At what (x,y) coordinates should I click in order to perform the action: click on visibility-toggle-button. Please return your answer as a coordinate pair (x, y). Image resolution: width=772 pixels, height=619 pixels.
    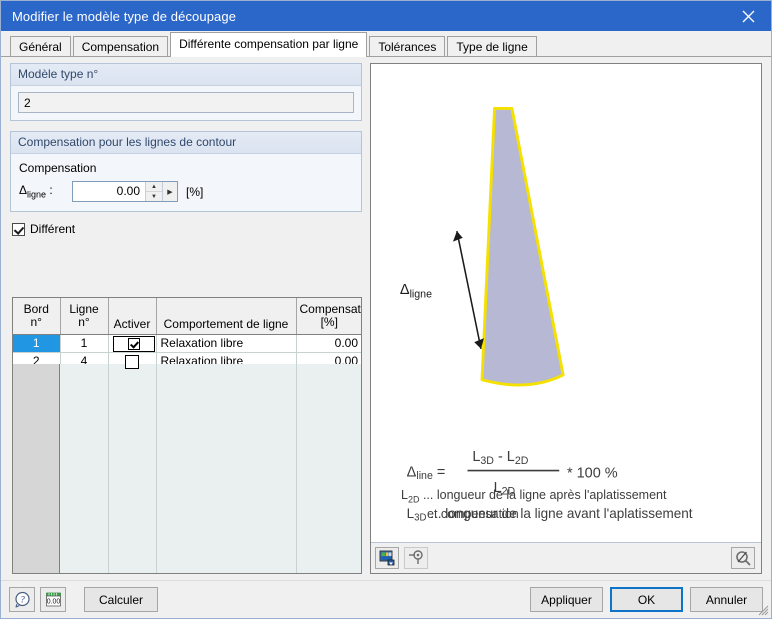
    Looking at the image, I should click on (416, 558).